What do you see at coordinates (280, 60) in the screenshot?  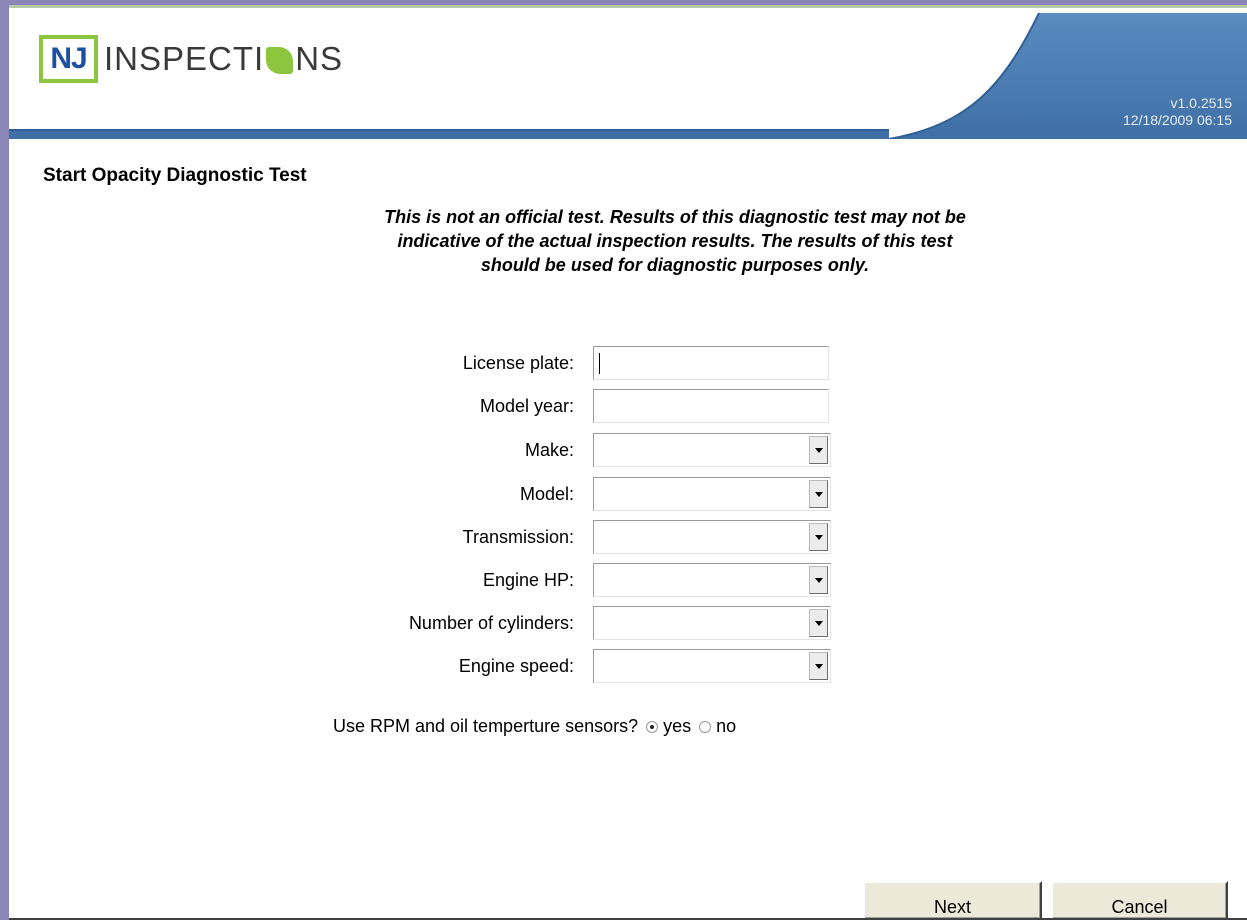 I see `leaf-icon` at bounding box center [280, 60].